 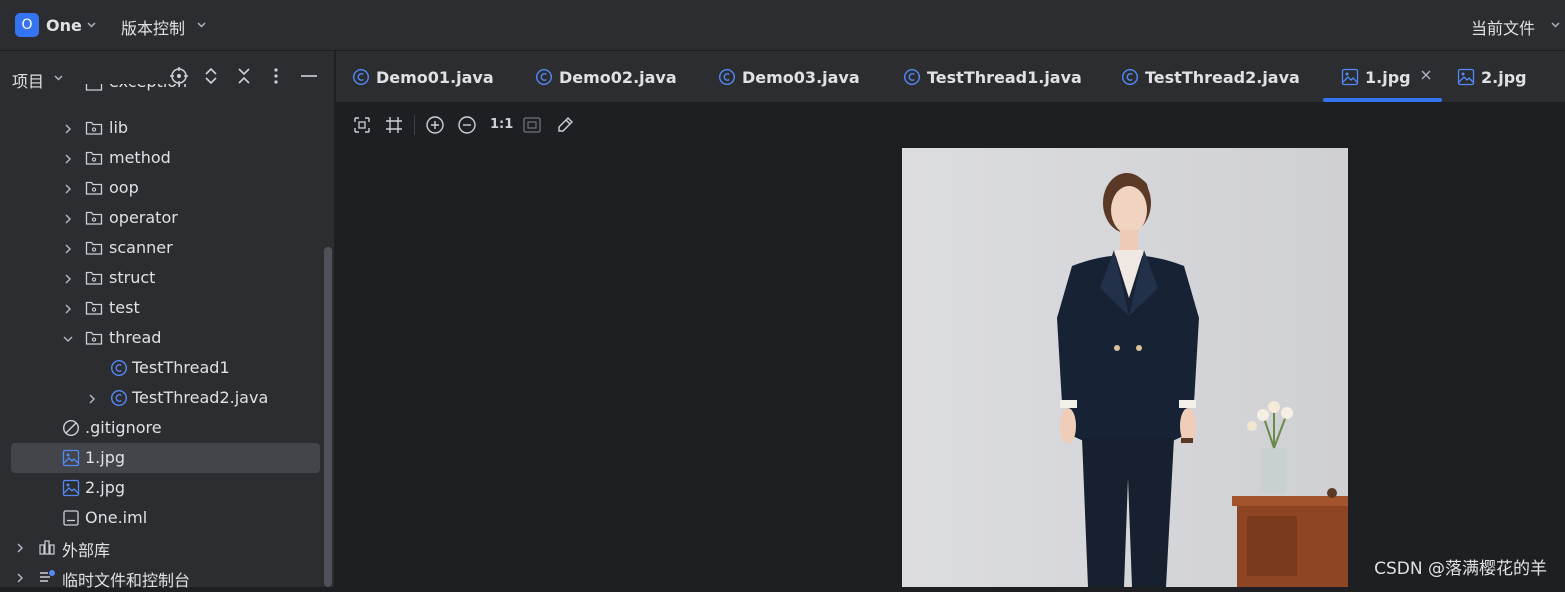 What do you see at coordinates (141, 247) in the screenshot?
I see `tree-item-label: scanner` at bounding box center [141, 247].